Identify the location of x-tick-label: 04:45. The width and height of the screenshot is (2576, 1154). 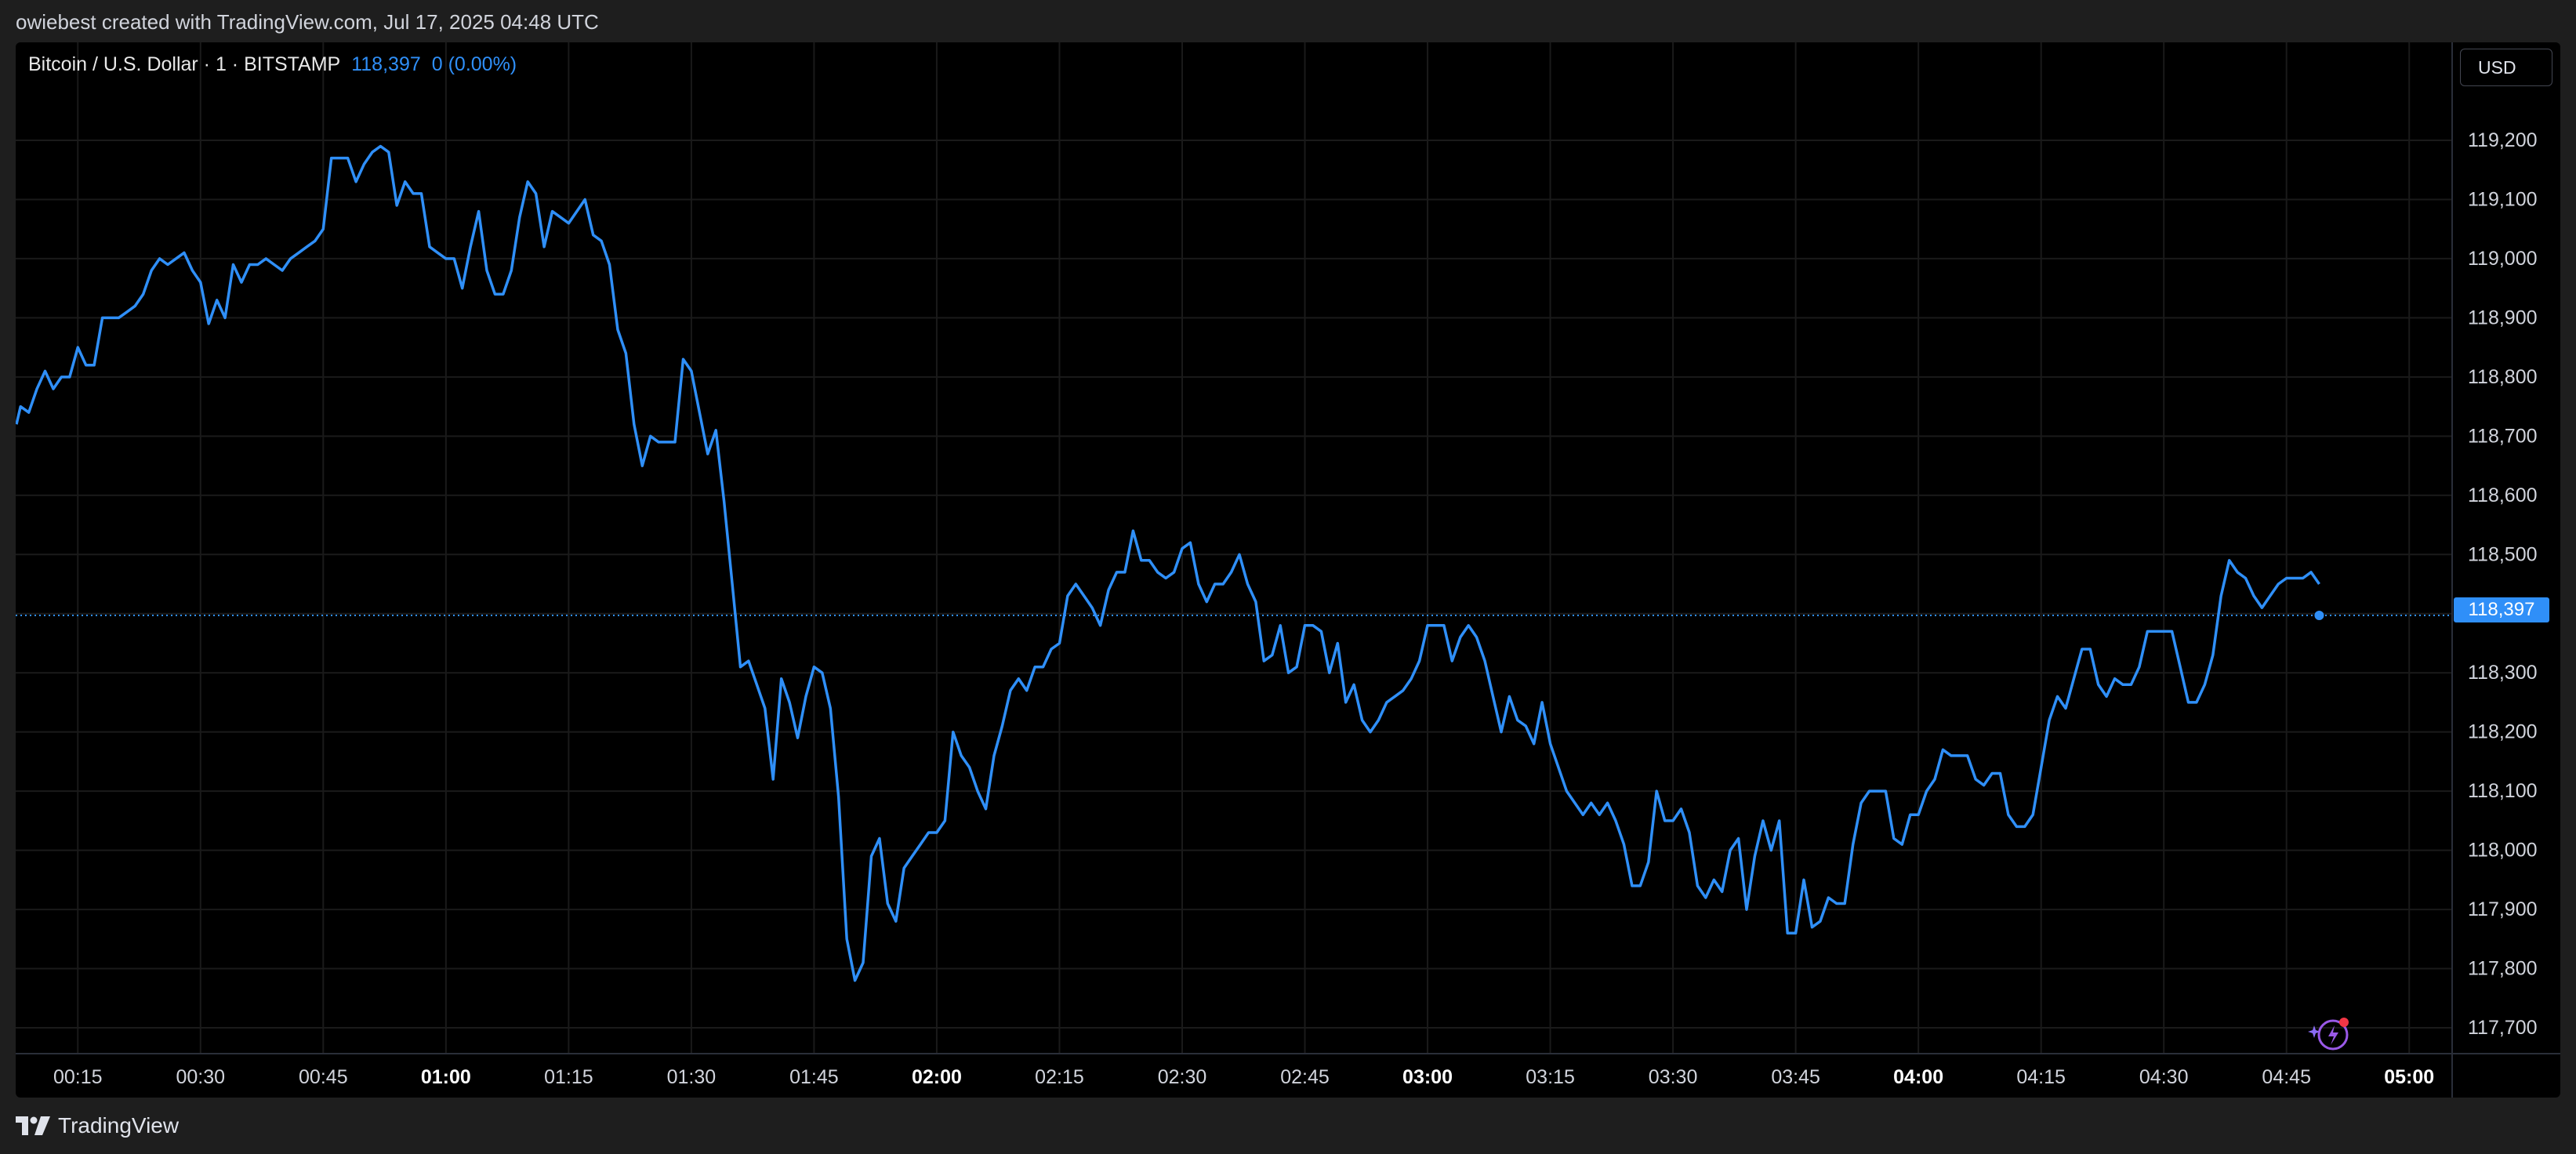
(2286, 1077).